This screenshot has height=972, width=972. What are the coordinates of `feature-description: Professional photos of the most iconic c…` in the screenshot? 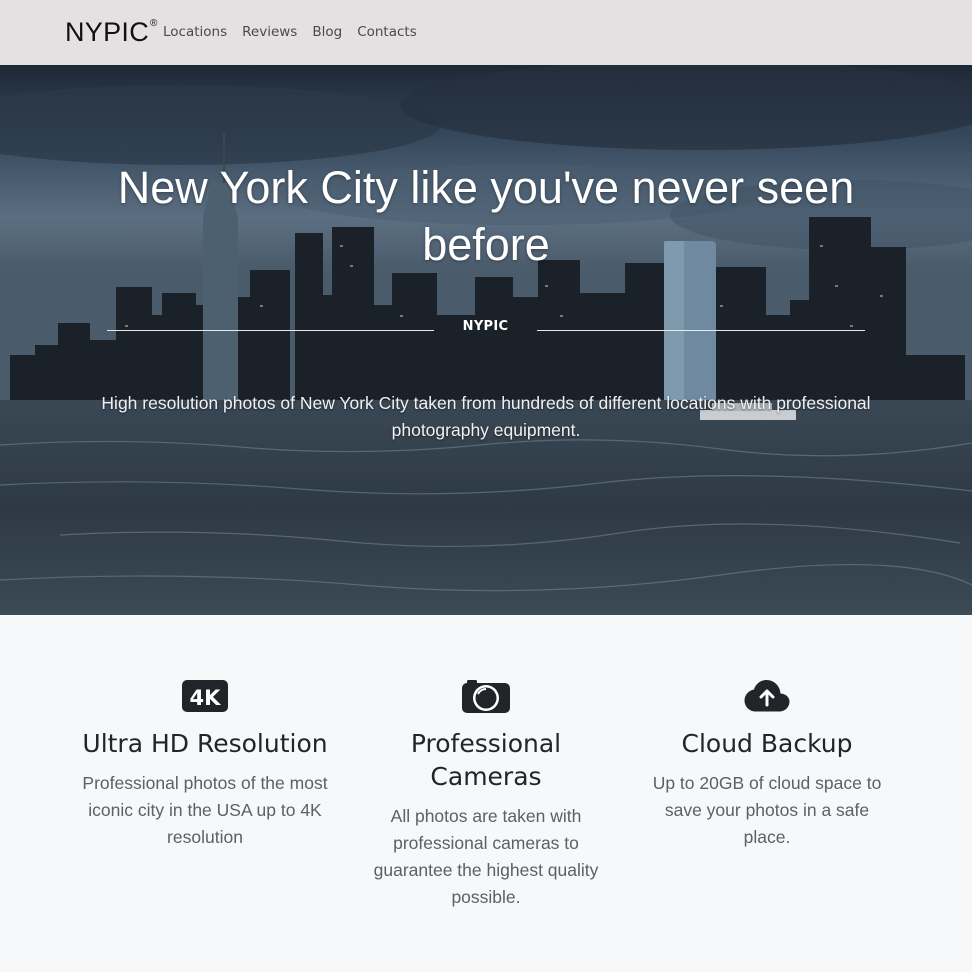 It's located at (205, 810).